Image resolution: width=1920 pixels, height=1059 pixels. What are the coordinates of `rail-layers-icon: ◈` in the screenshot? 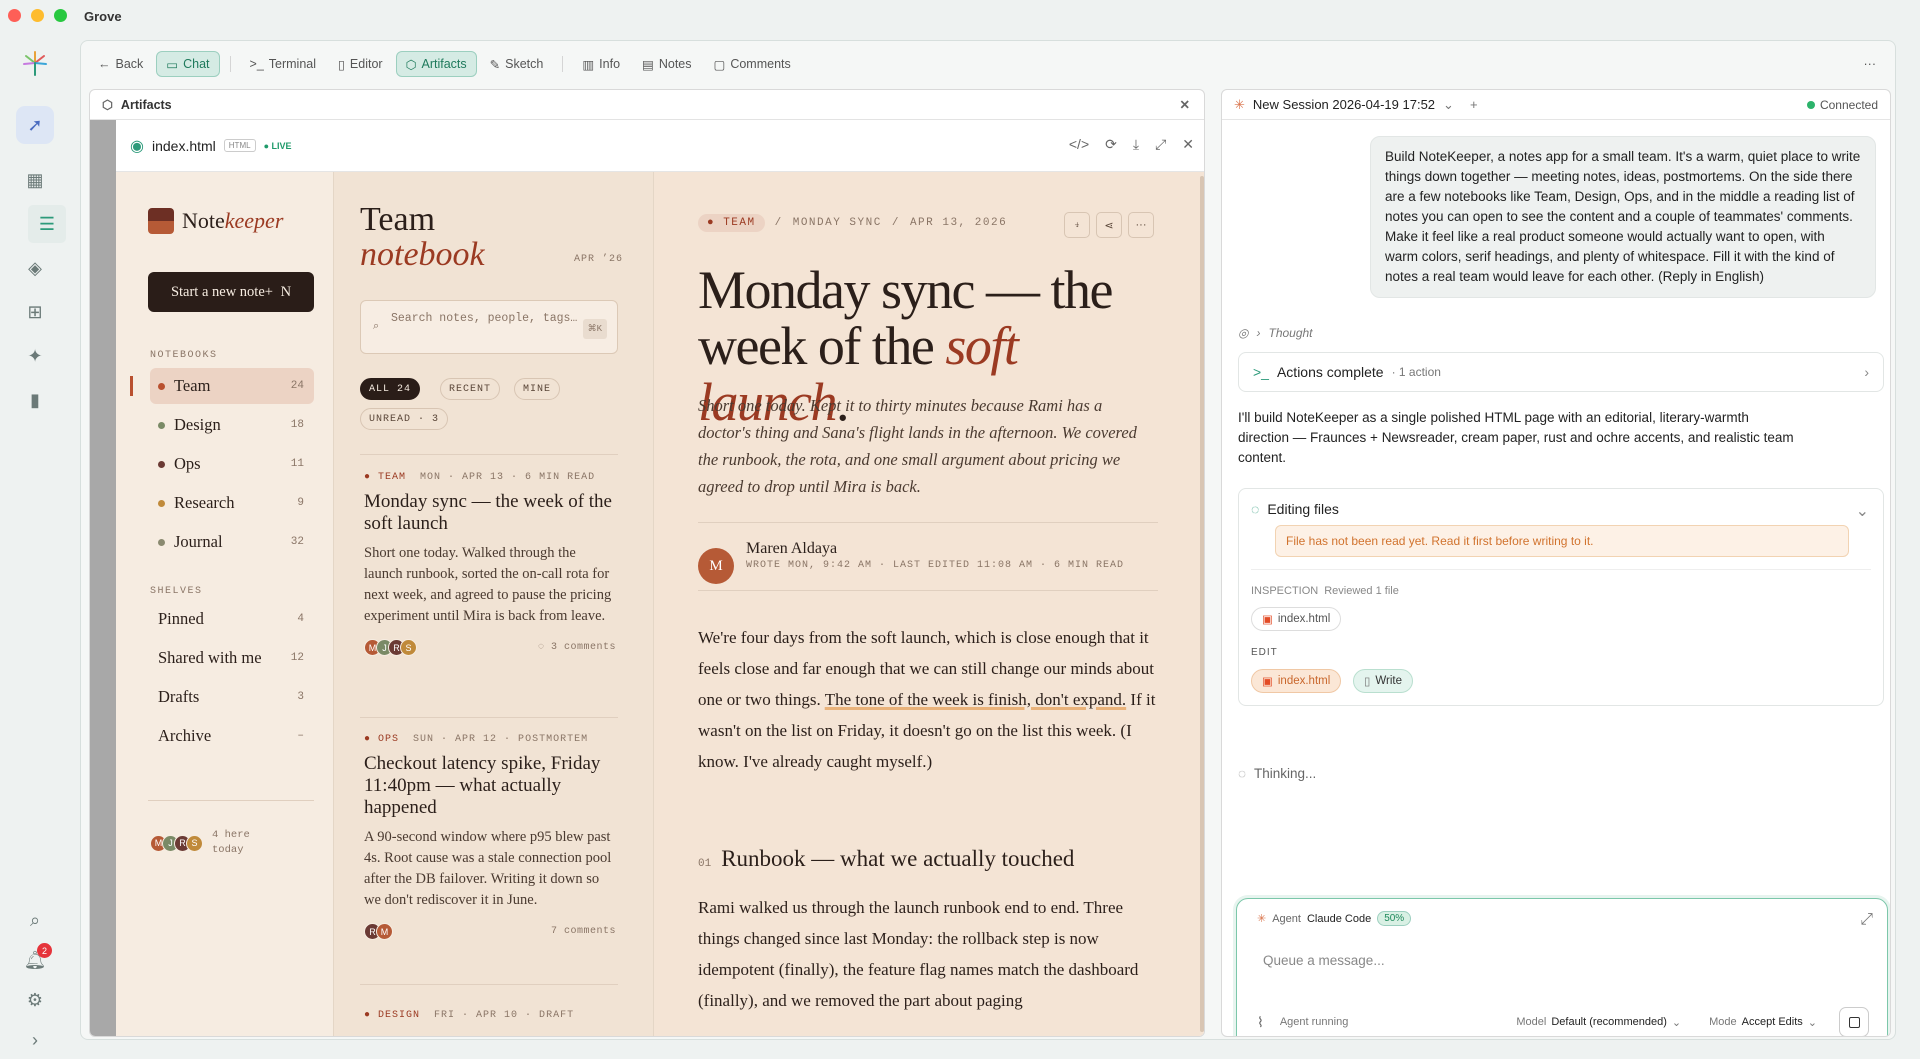 It's located at (35, 268).